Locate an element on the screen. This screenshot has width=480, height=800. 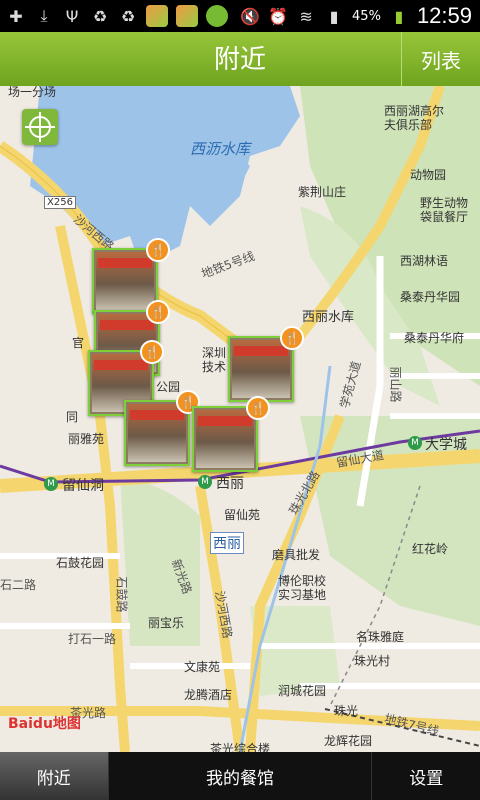
battery-percent: 45% is located at coordinates (366, 16).